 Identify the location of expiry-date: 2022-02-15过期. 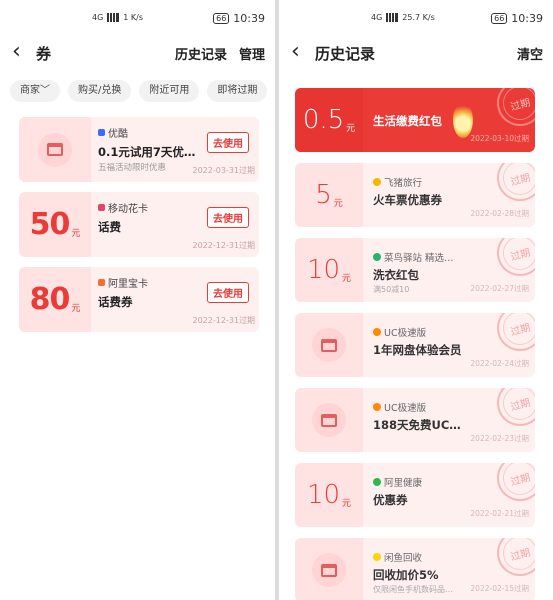
(499, 588).